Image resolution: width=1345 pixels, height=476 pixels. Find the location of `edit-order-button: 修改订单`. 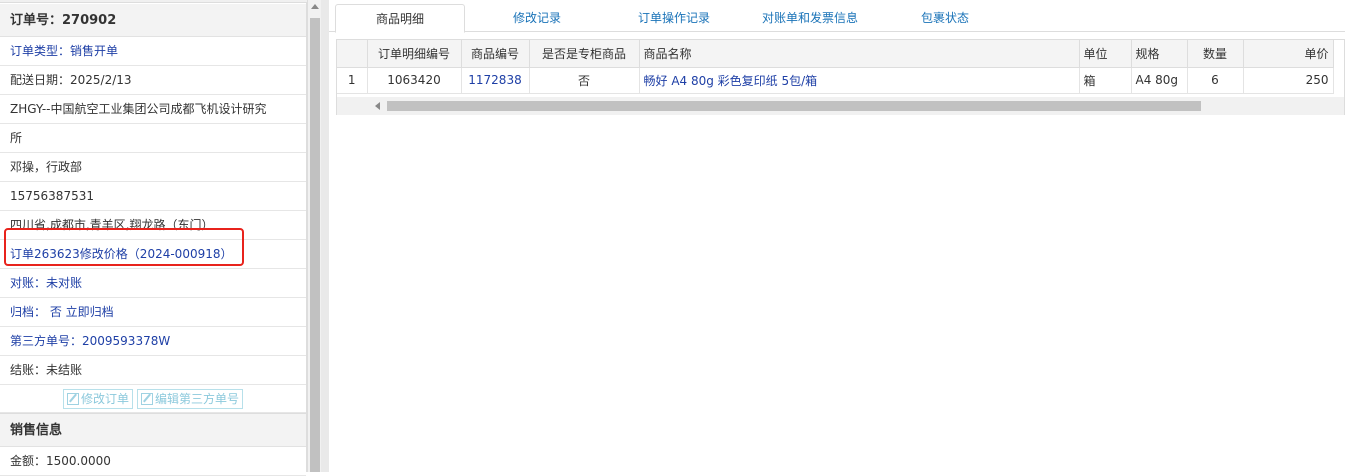

edit-order-button: 修改订单 is located at coordinates (97, 398).